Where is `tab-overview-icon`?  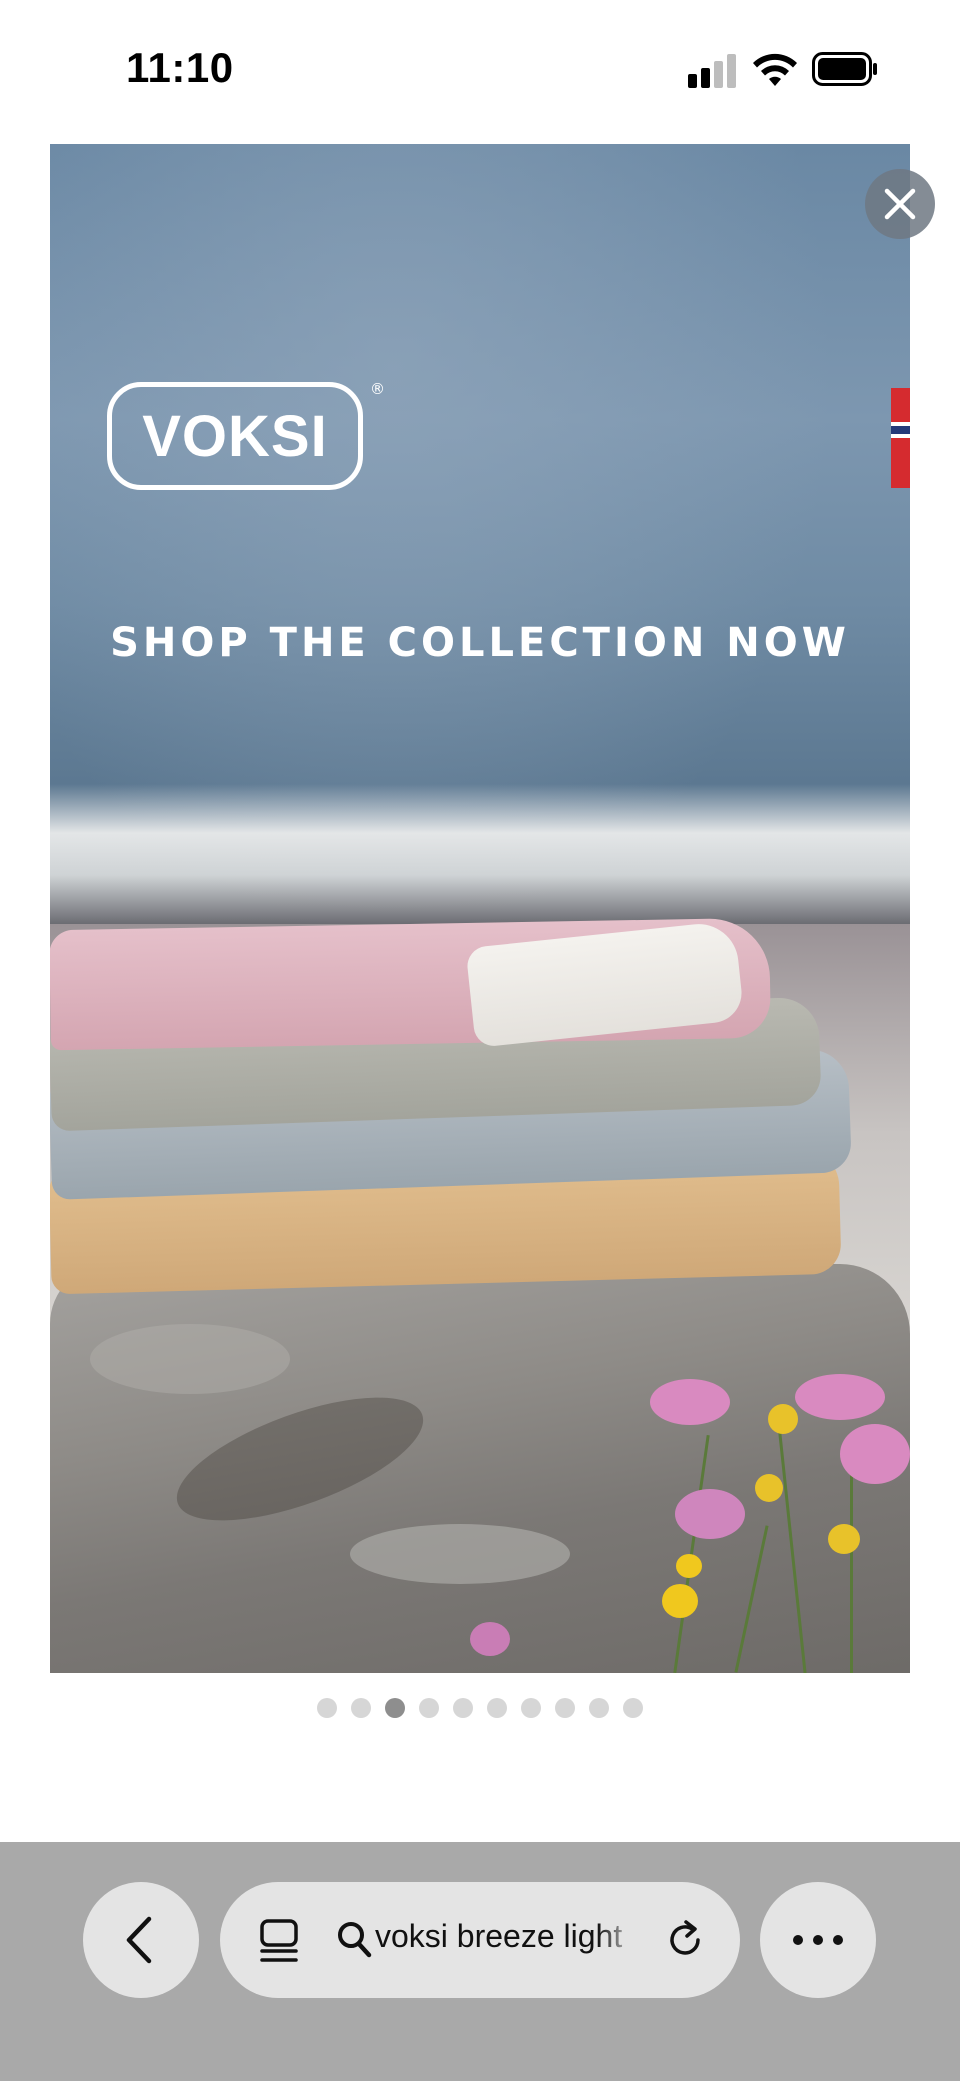 tab-overview-icon is located at coordinates (280, 1941).